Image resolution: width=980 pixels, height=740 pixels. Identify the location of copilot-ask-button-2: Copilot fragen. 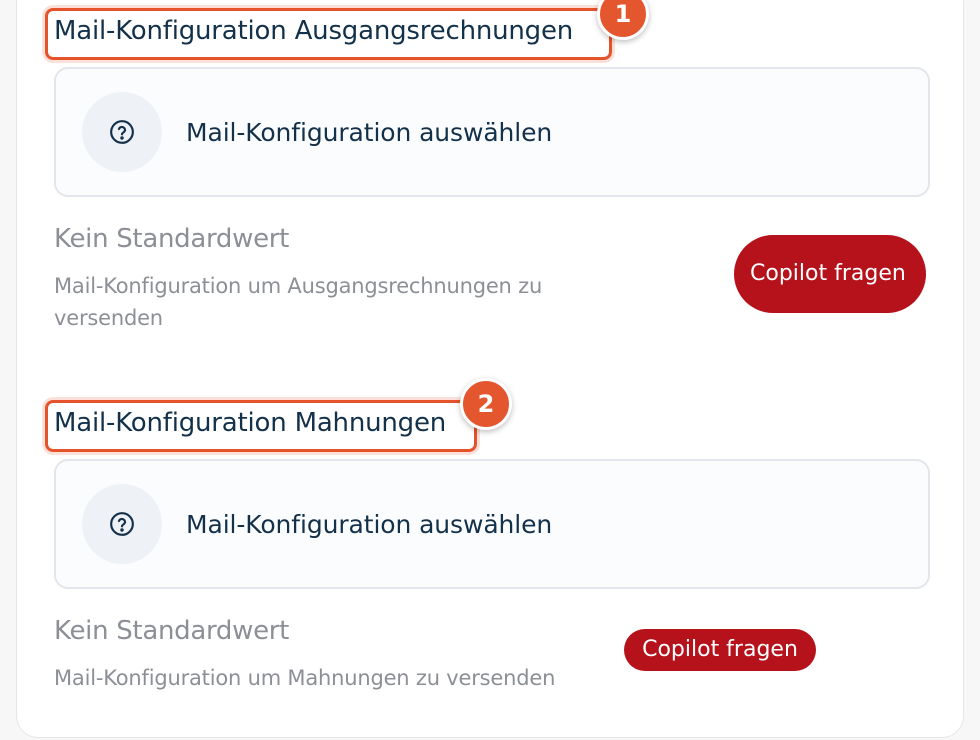
(720, 650).